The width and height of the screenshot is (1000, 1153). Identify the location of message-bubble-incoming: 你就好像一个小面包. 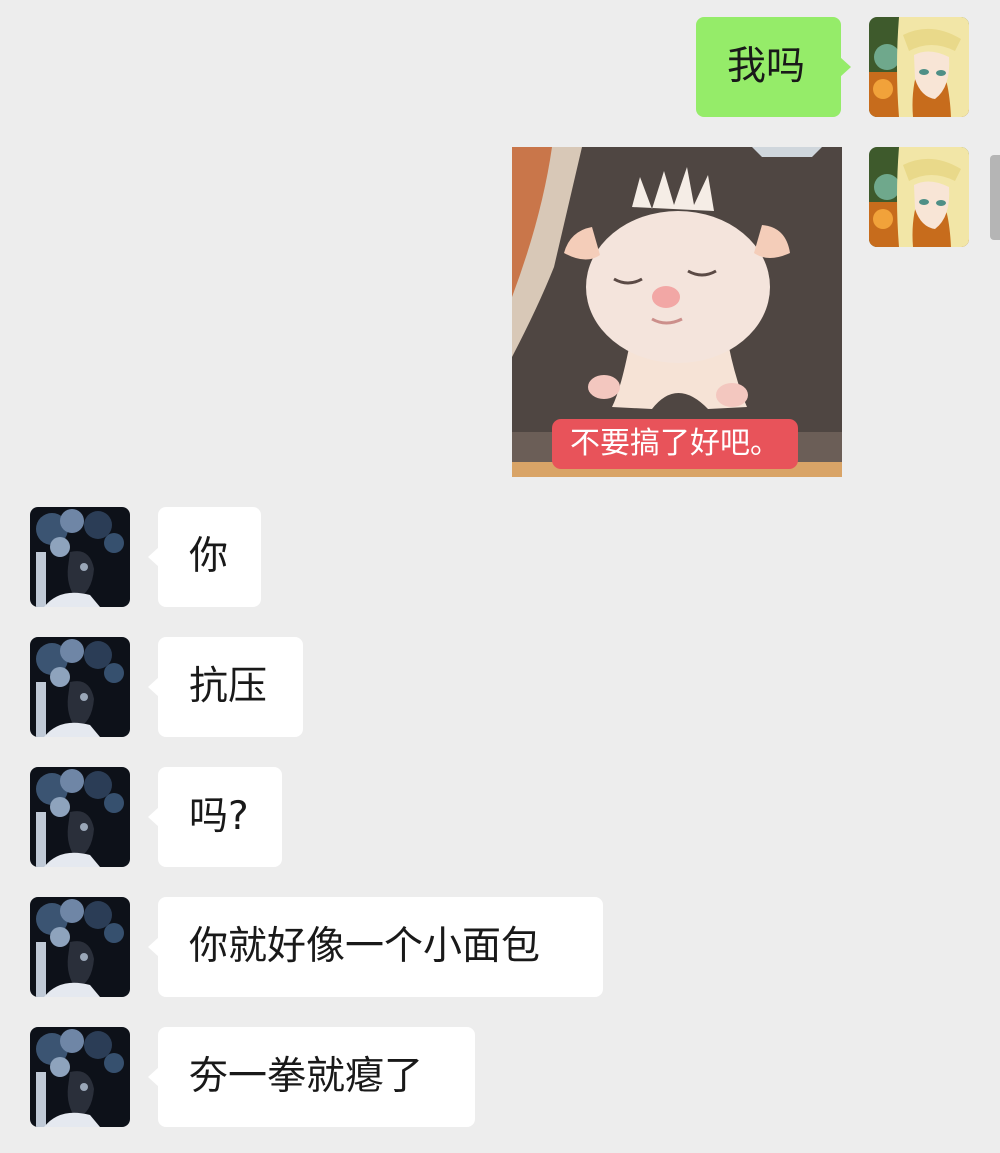
(375, 947).